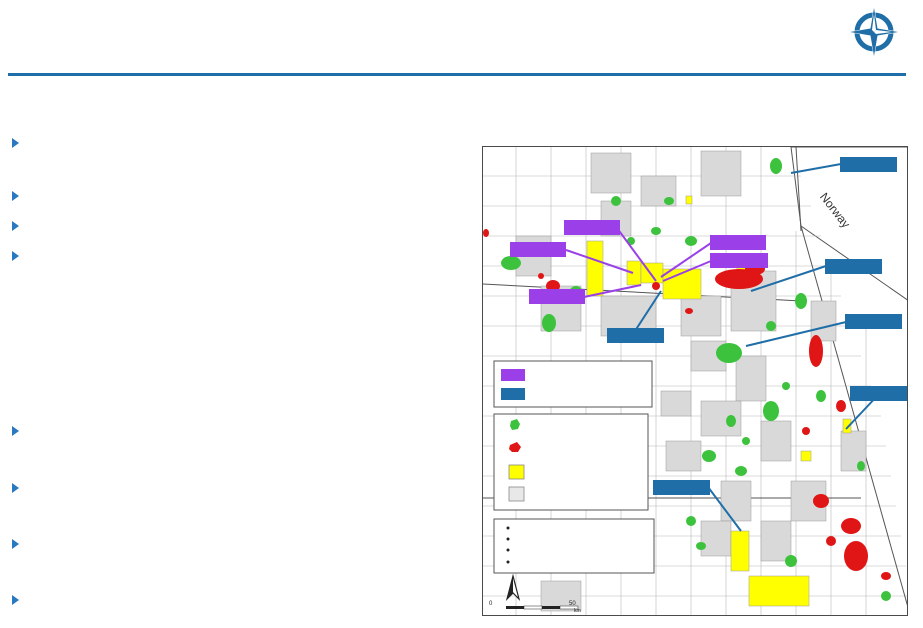  I want to click on legend-yellow-swatch, so click(516, 472).